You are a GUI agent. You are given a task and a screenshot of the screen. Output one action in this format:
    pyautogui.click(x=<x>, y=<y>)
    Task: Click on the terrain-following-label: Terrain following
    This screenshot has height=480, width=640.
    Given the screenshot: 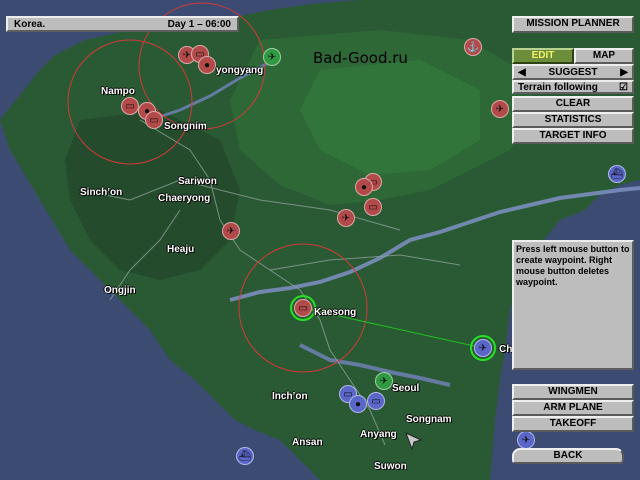 What is the action you would take?
    pyautogui.click(x=558, y=87)
    